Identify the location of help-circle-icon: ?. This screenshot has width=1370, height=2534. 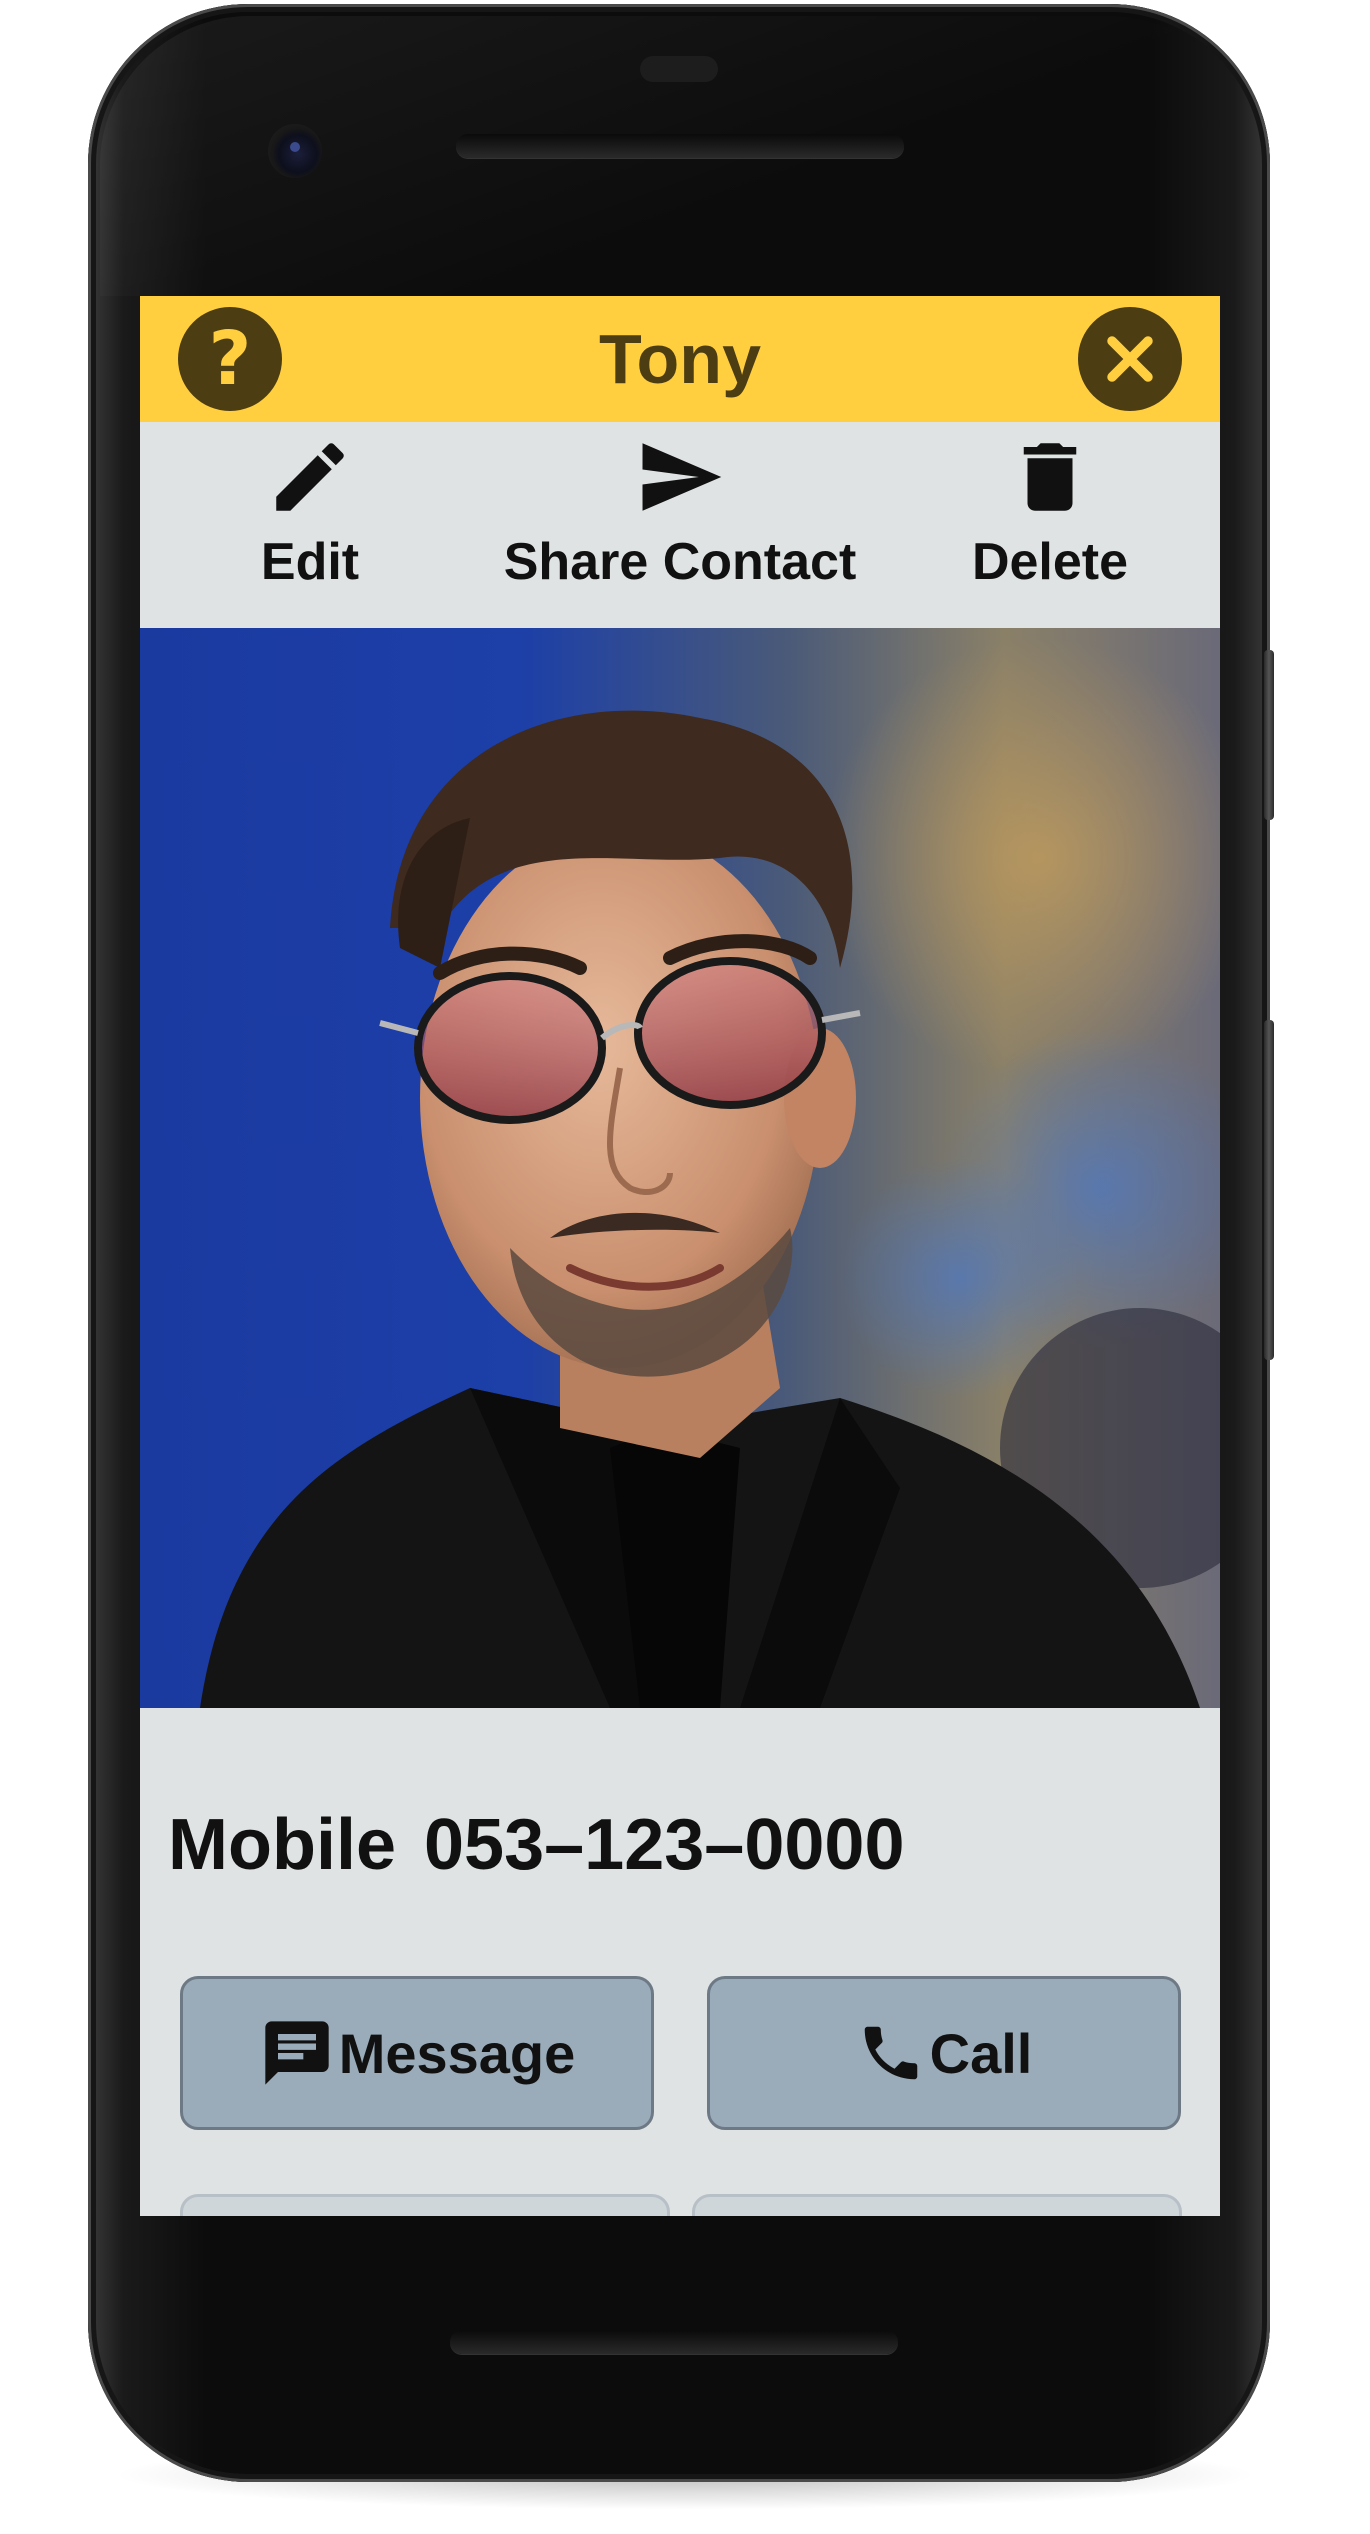
(230, 359).